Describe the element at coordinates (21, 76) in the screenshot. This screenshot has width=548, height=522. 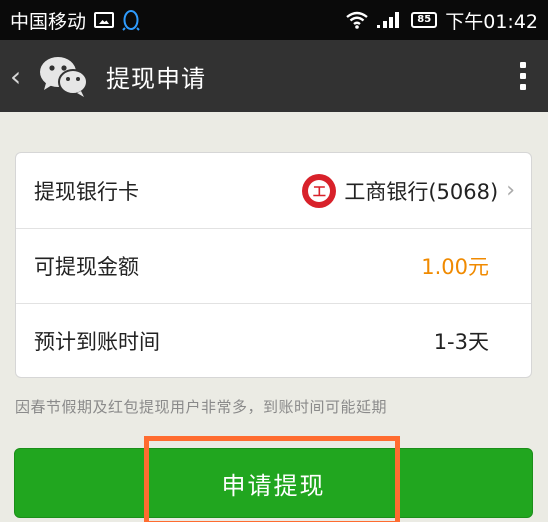
I see `back-button: ‹` at that location.